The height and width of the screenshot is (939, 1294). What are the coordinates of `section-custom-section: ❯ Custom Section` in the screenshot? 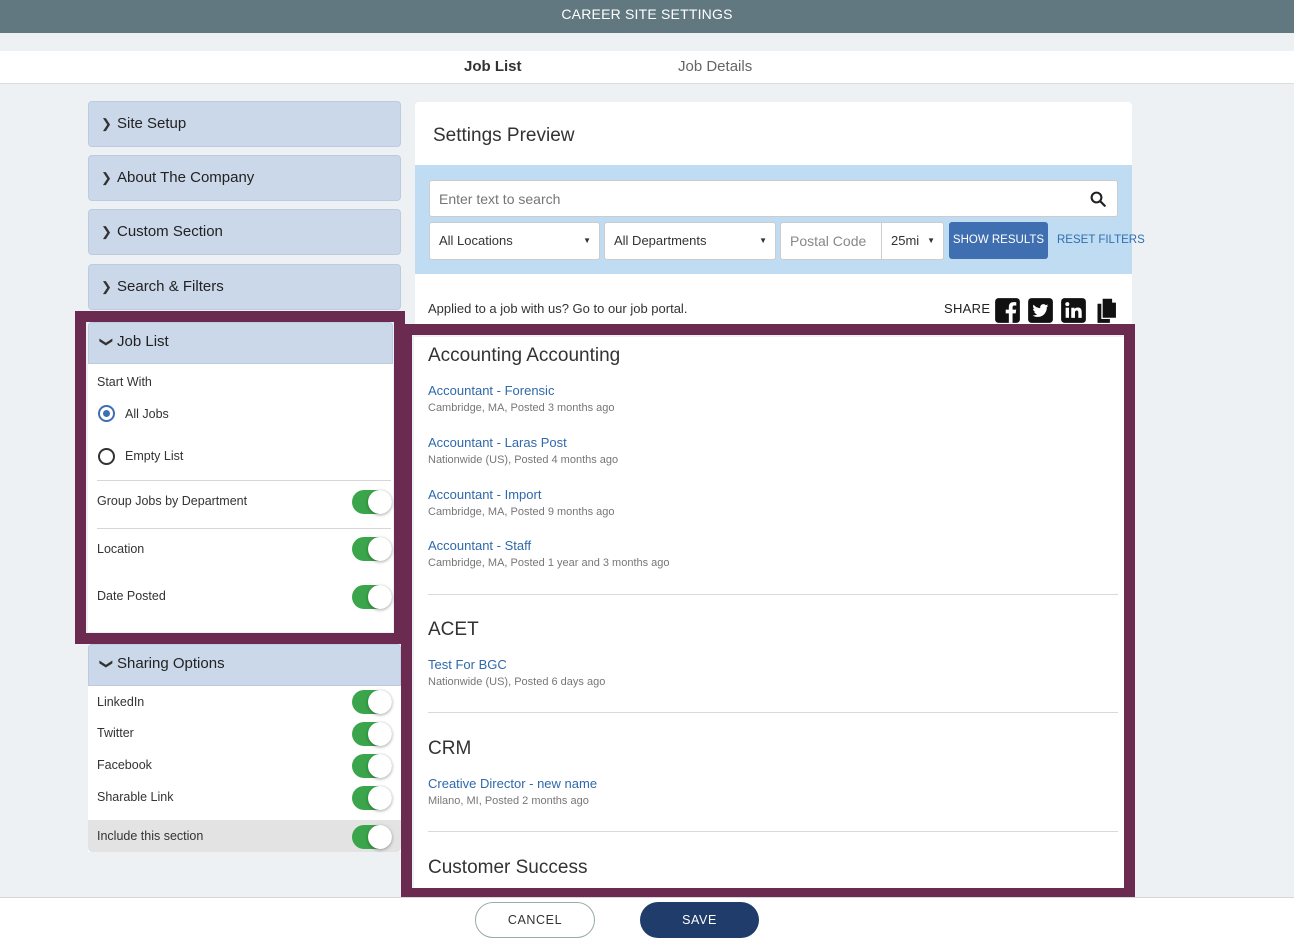 It's located at (244, 232).